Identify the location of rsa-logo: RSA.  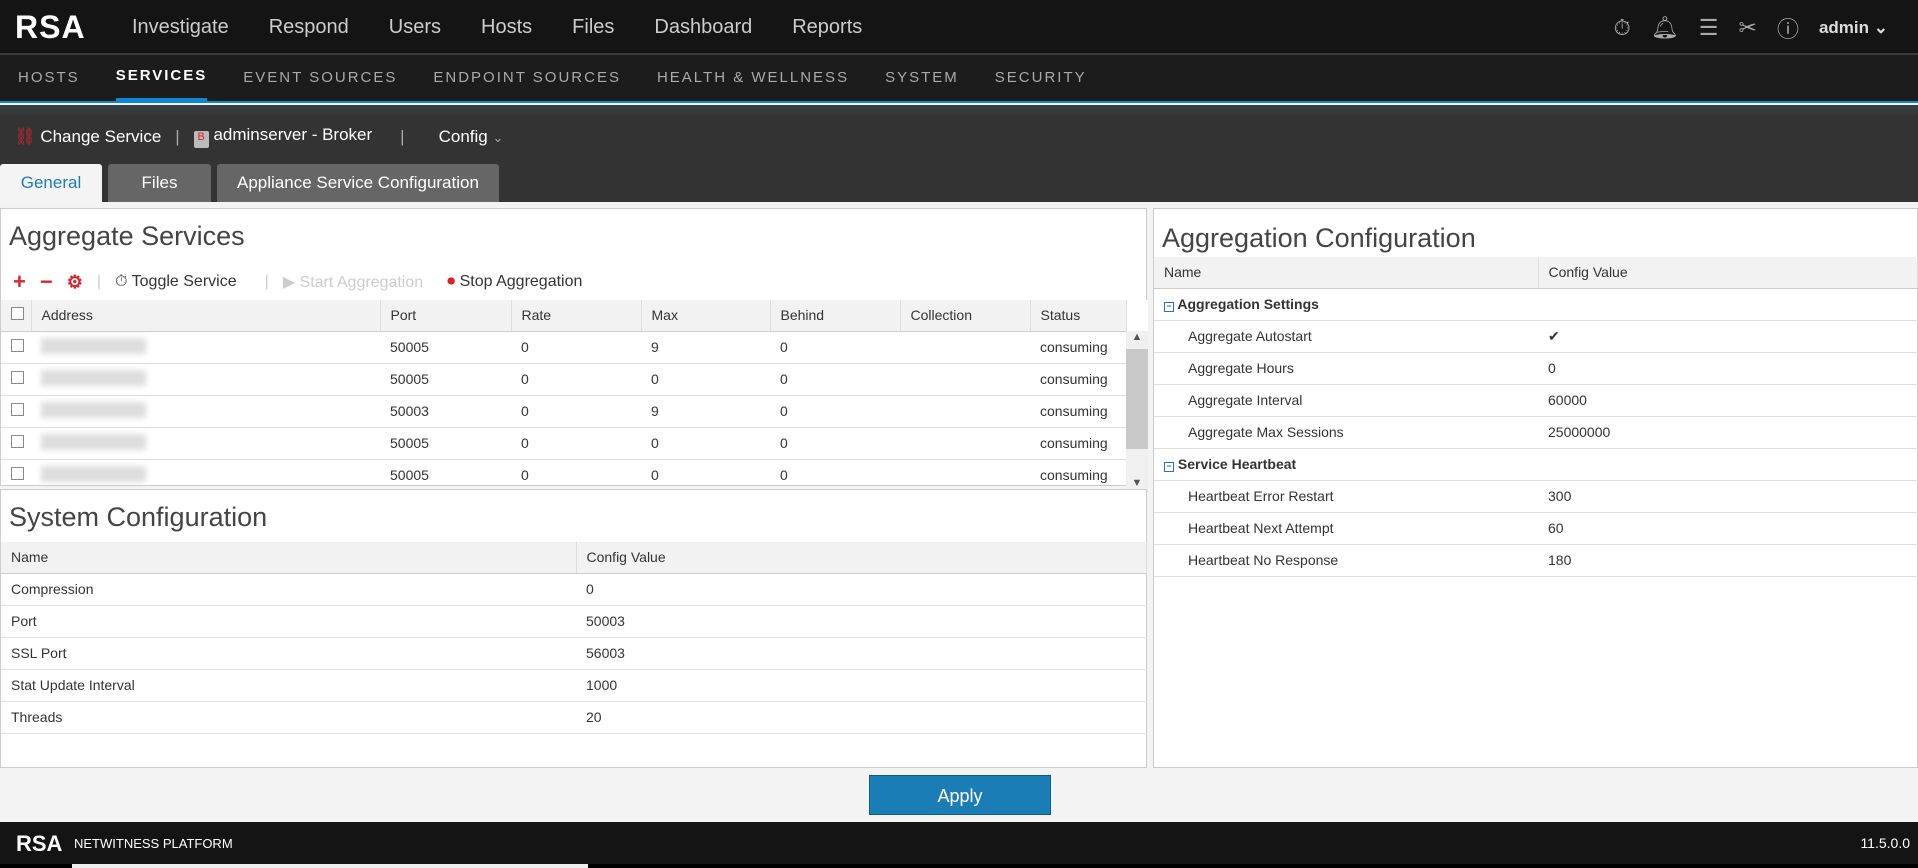
(50, 27).